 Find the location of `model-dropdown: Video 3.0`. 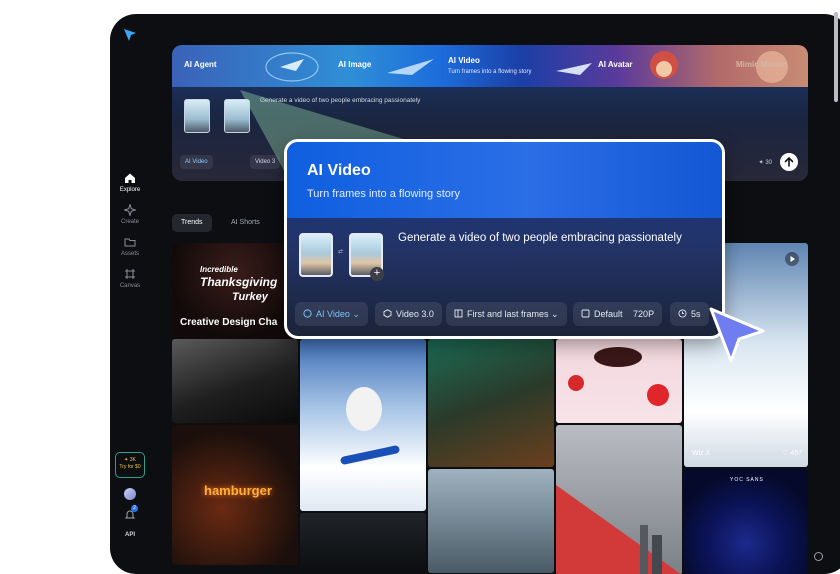

model-dropdown: Video 3.0 is located at coordinates (408, 314).